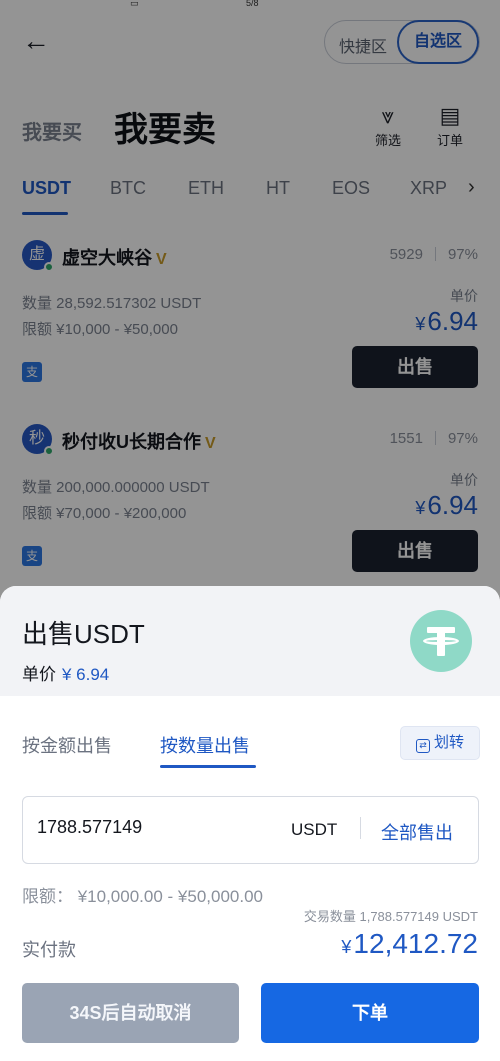  What do you see at coordinates (422, 746) in the screenshot?
I see `transfer-icon: ⇄` at bounding box center [422, 746].